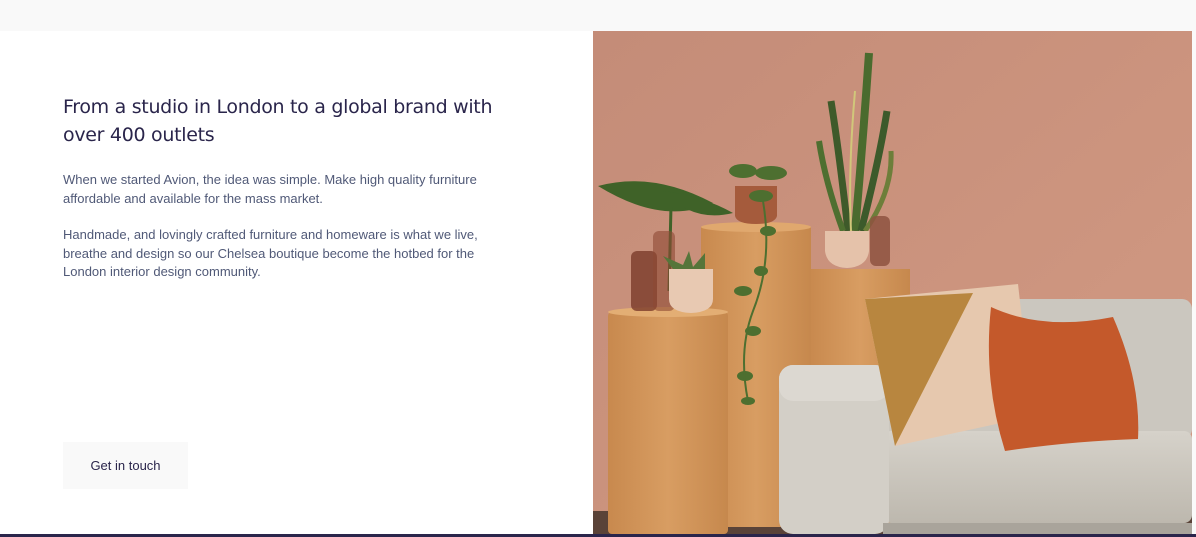  I want to click on pot, so click(691, 291).